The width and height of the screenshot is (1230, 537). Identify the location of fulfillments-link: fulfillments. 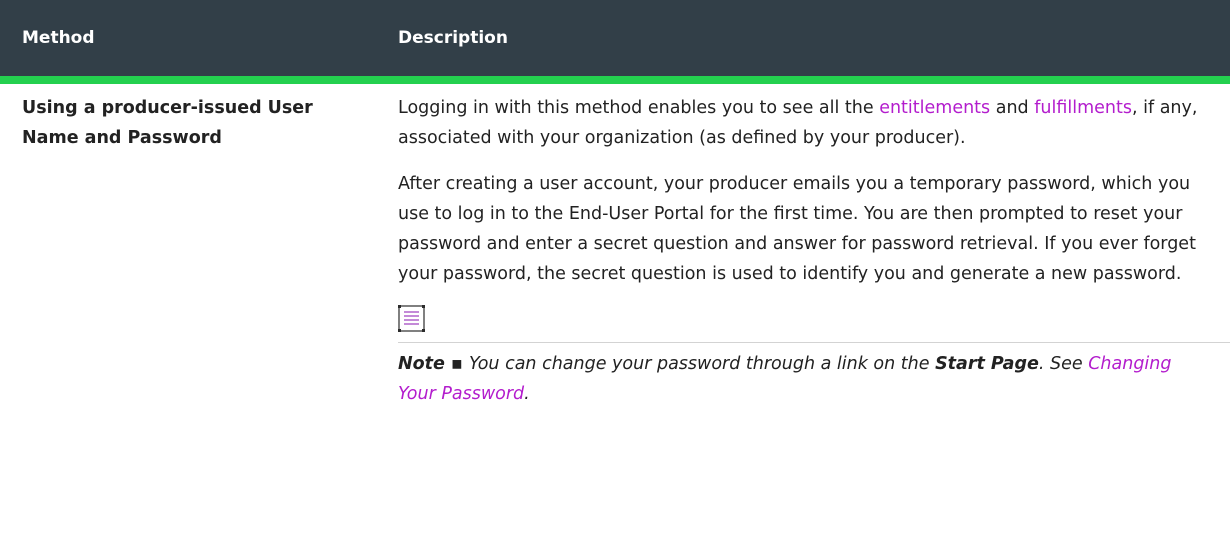
(1083, 108).